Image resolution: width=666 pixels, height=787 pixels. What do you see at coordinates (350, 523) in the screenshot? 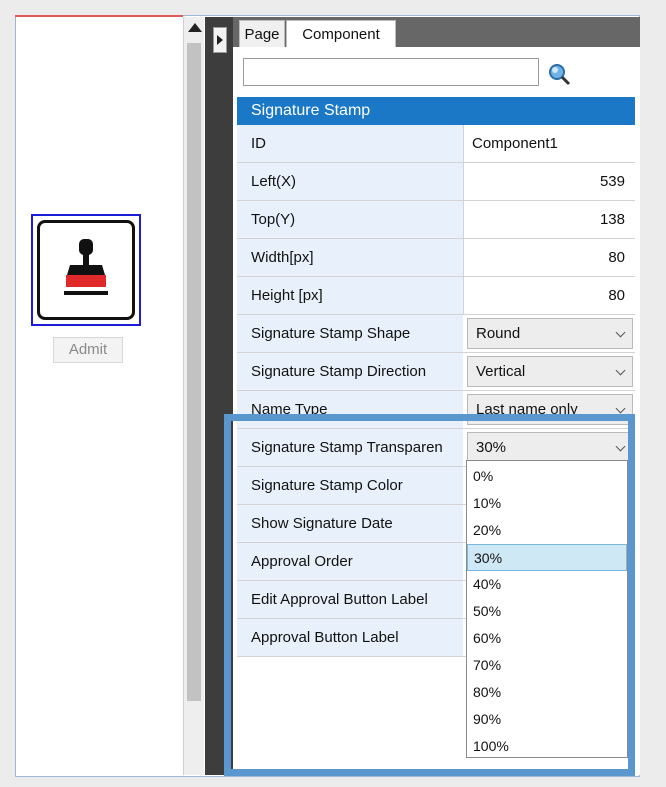
I see `prop-label: Show Signature Date` at bounding box center [350, 523].